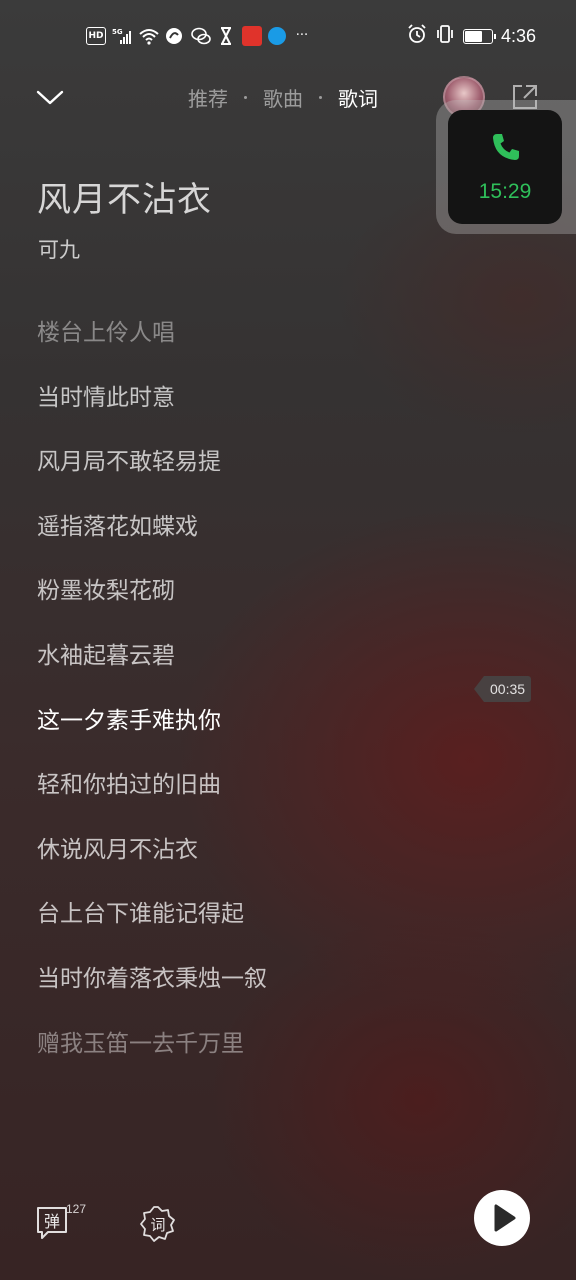 This screenshot has width=576, height=1280. I want to click on vibrate-icon, so click(445, 36).